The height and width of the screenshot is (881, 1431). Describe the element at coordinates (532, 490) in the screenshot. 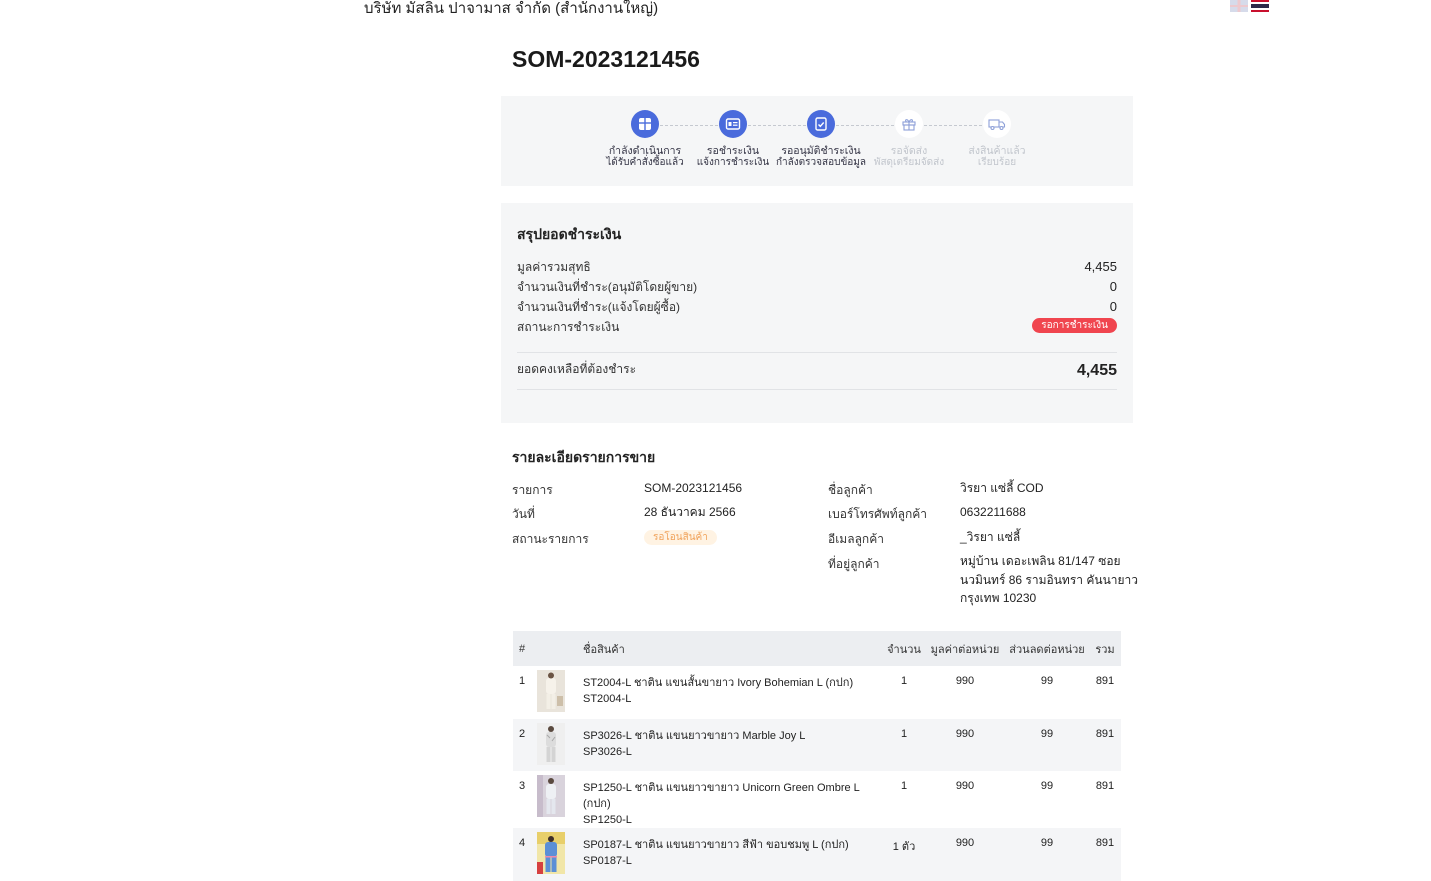

I see `order-label: รายการ` at that location.